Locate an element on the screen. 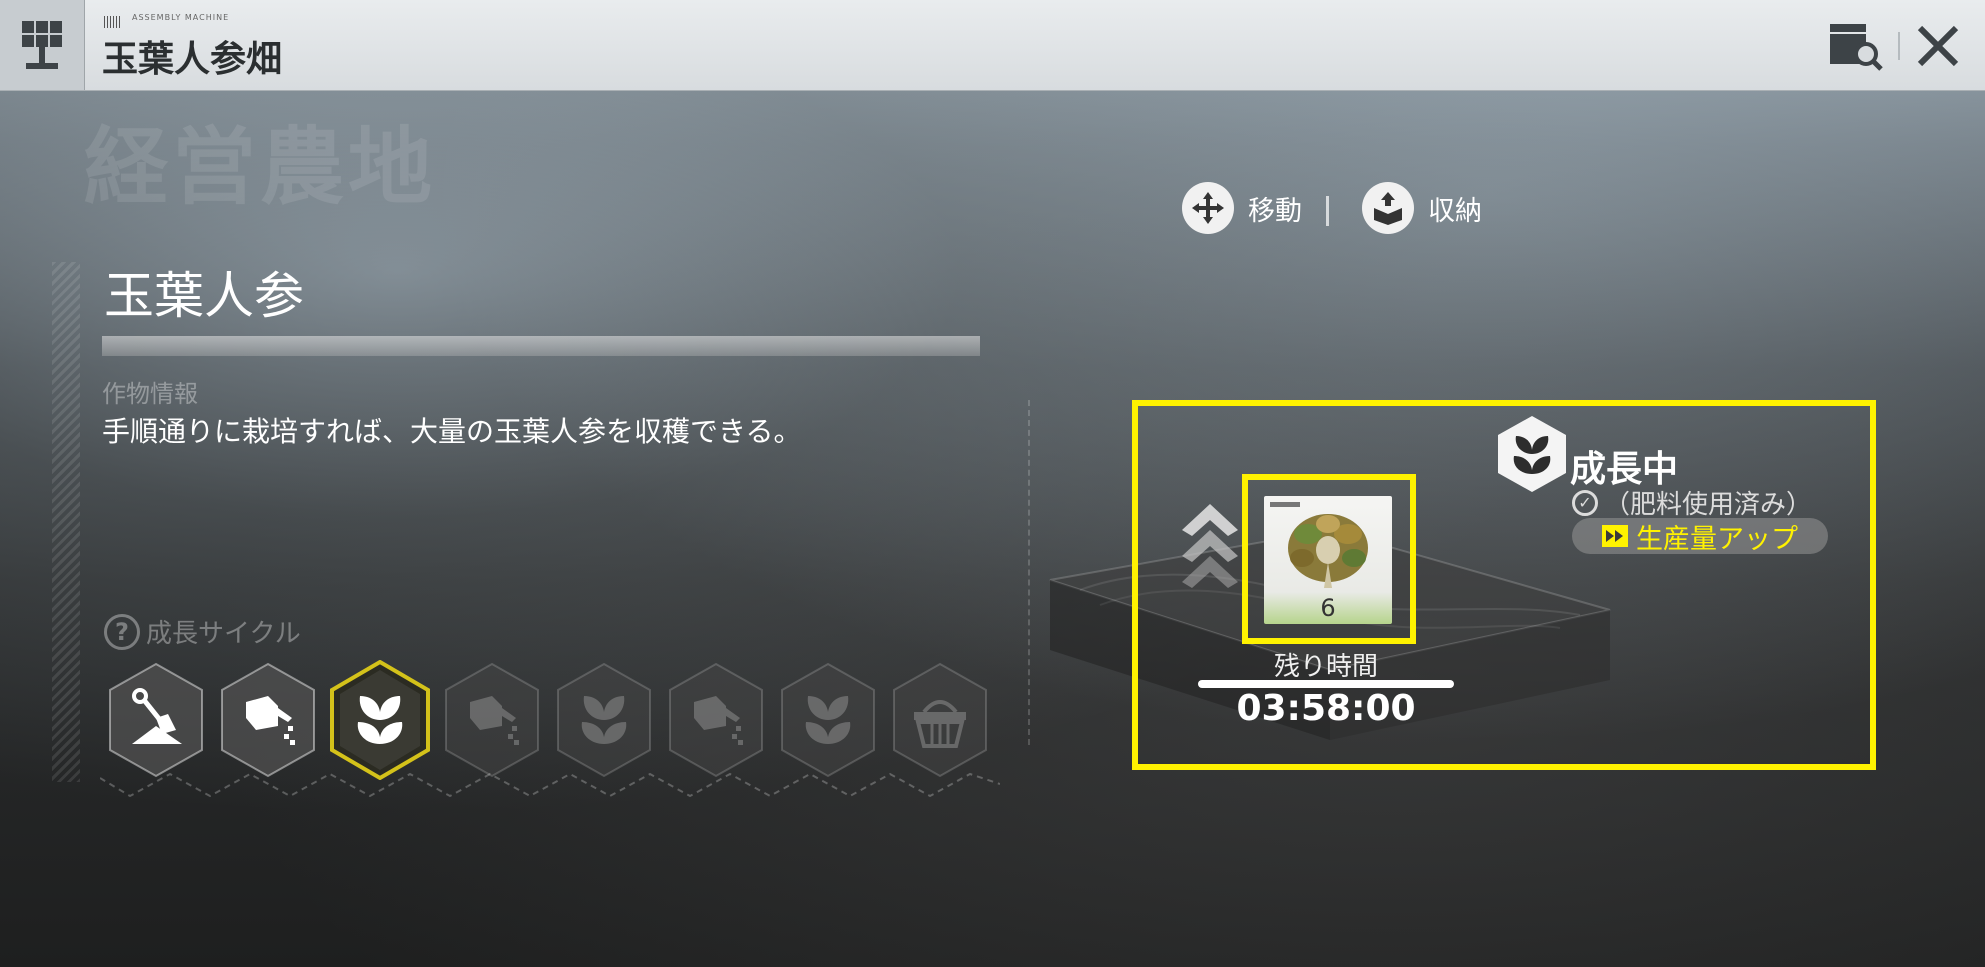 The width and height of the screenshot is (1985, 967). crop-name: 玉葉人参 is located at coordinates (204, 296).